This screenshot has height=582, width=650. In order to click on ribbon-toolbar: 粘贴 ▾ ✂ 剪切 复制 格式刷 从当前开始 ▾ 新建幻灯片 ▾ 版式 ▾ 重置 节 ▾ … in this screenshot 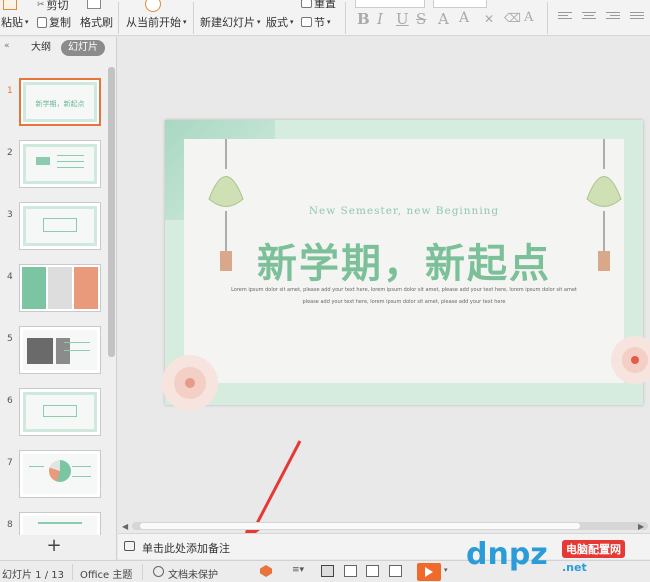, I will do `click(325, 18)`.